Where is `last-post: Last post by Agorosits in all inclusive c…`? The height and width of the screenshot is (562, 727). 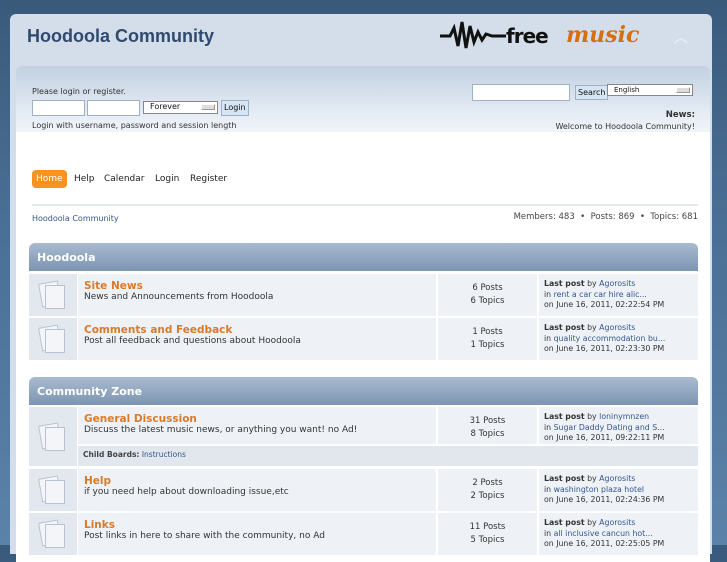
last-post: Last post by Agorosits in all inclusive c… is located at coordinates (618, 534).